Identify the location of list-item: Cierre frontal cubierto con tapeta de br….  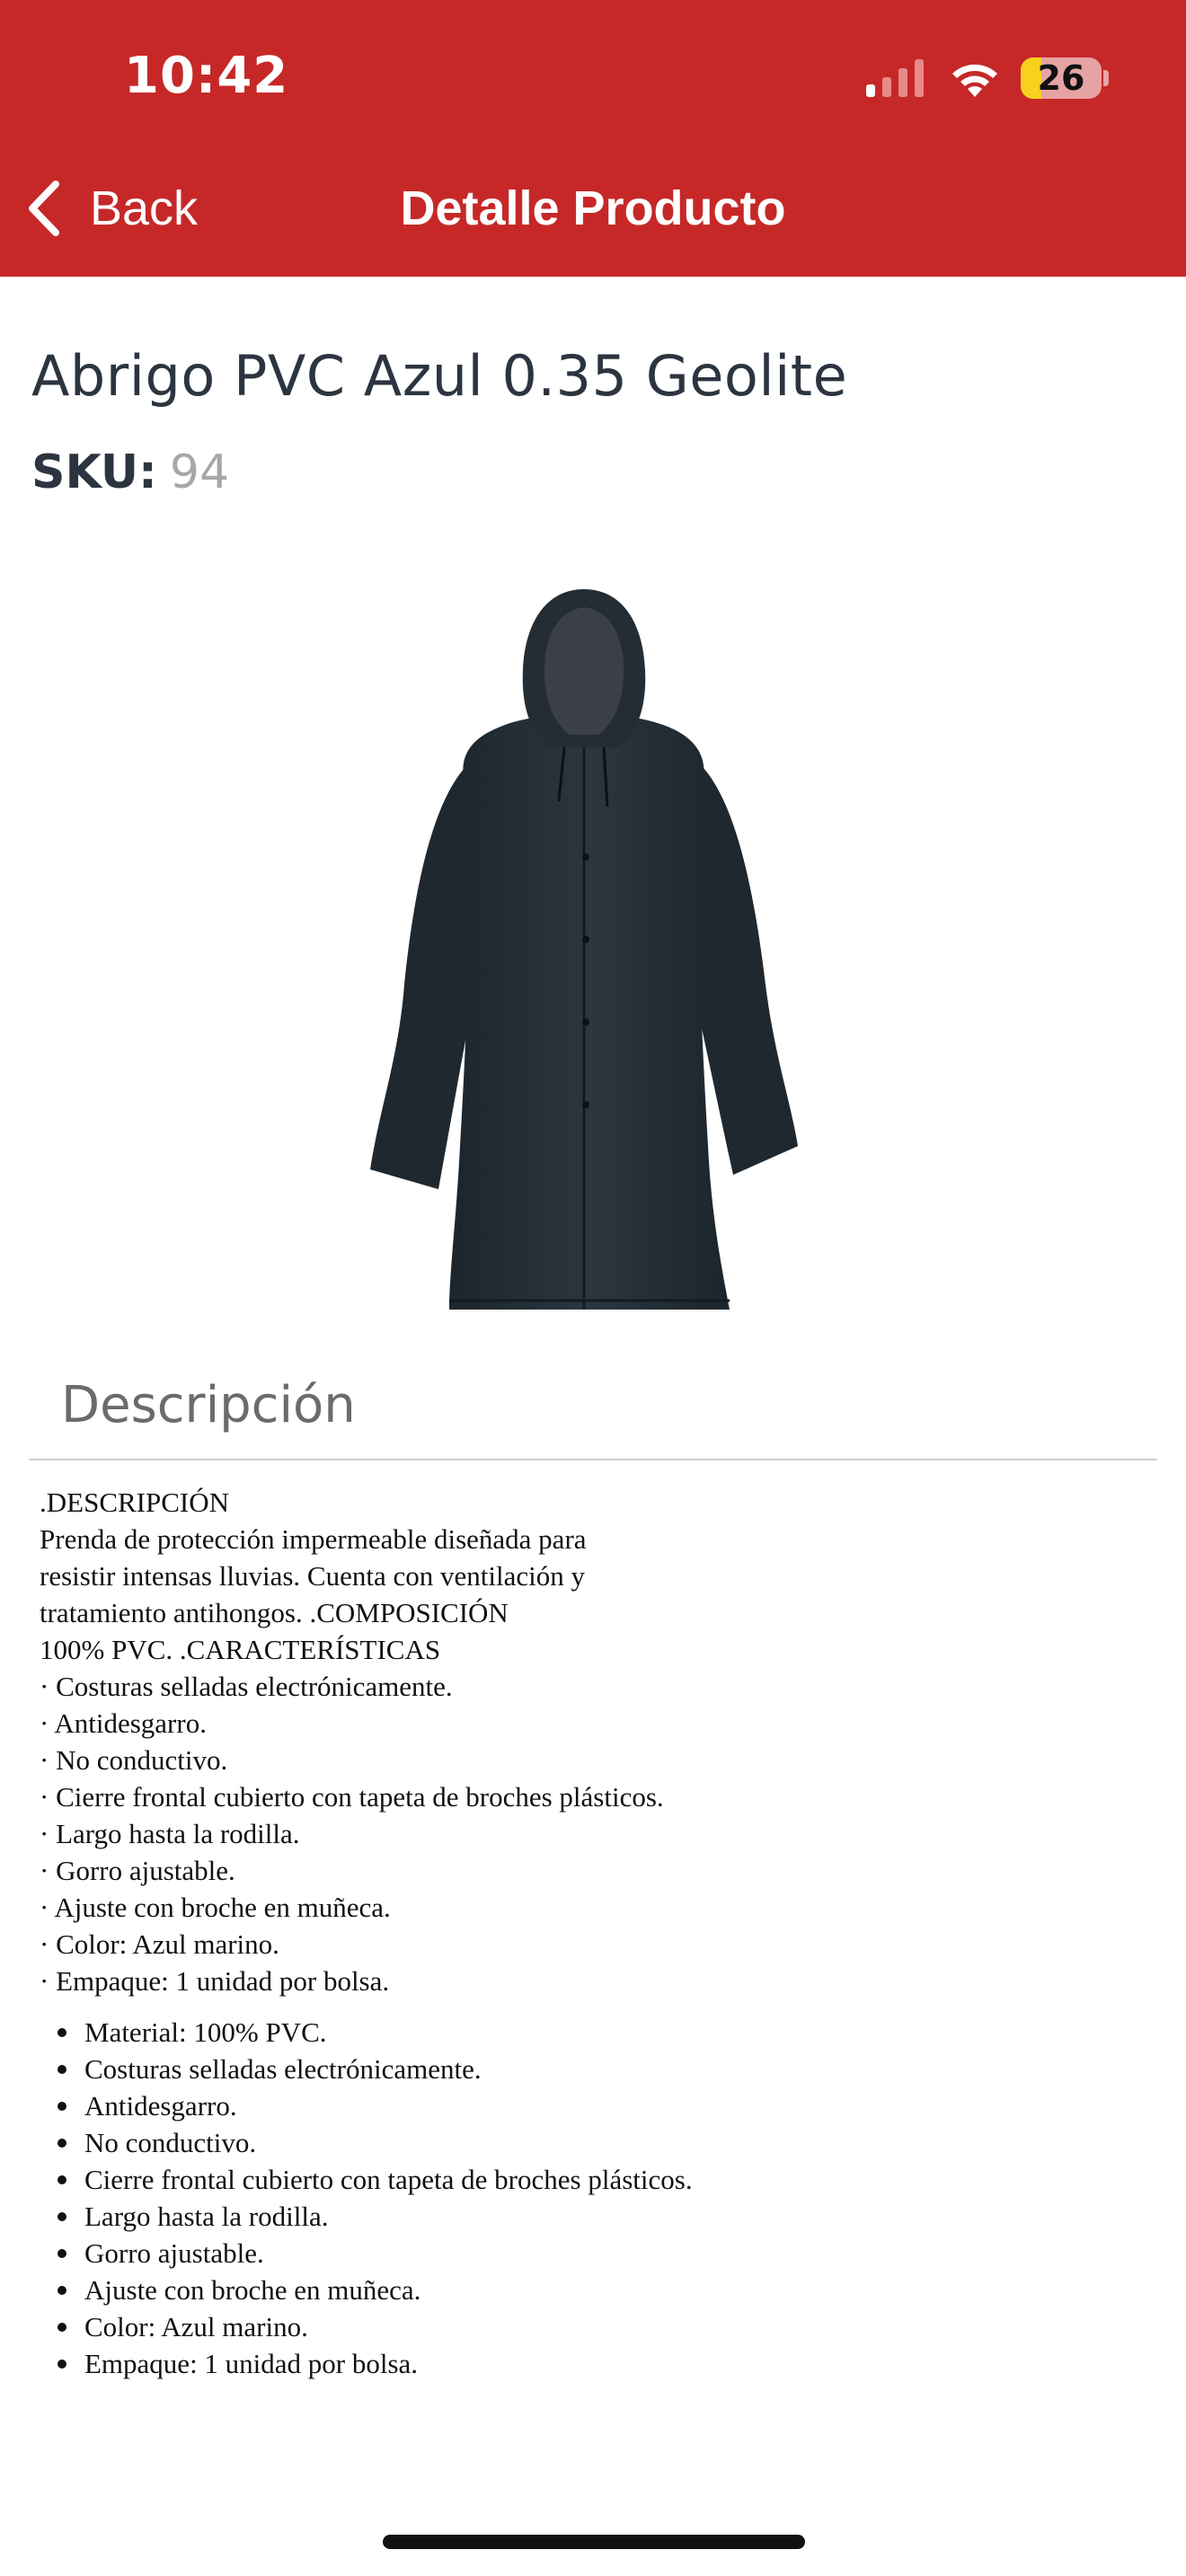
(597, 2179).